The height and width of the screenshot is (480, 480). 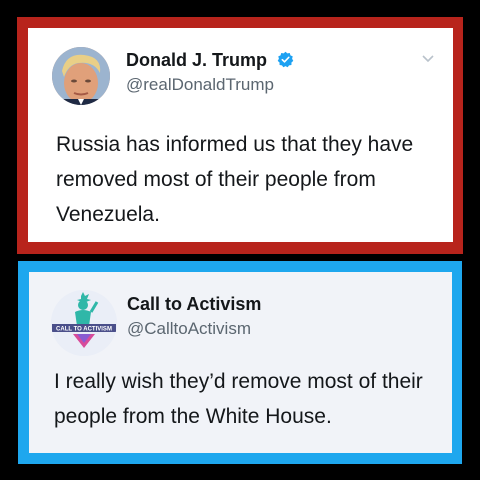 What do you see at coordinates (428, 60) in the screenshot?
I see `chevron-down-icon` at bounding box center [428, 60].